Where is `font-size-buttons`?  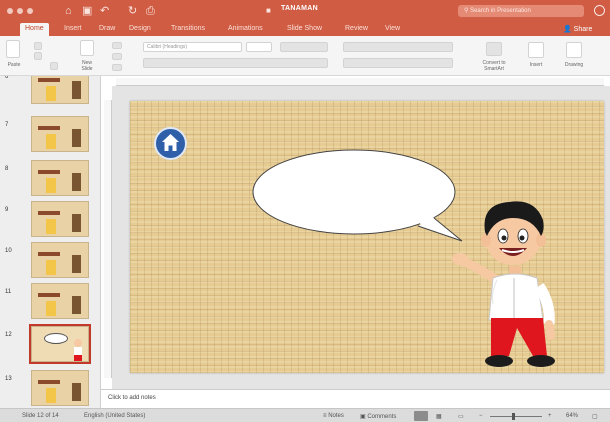
font-size-buttons is located at coordinates (304, 47).